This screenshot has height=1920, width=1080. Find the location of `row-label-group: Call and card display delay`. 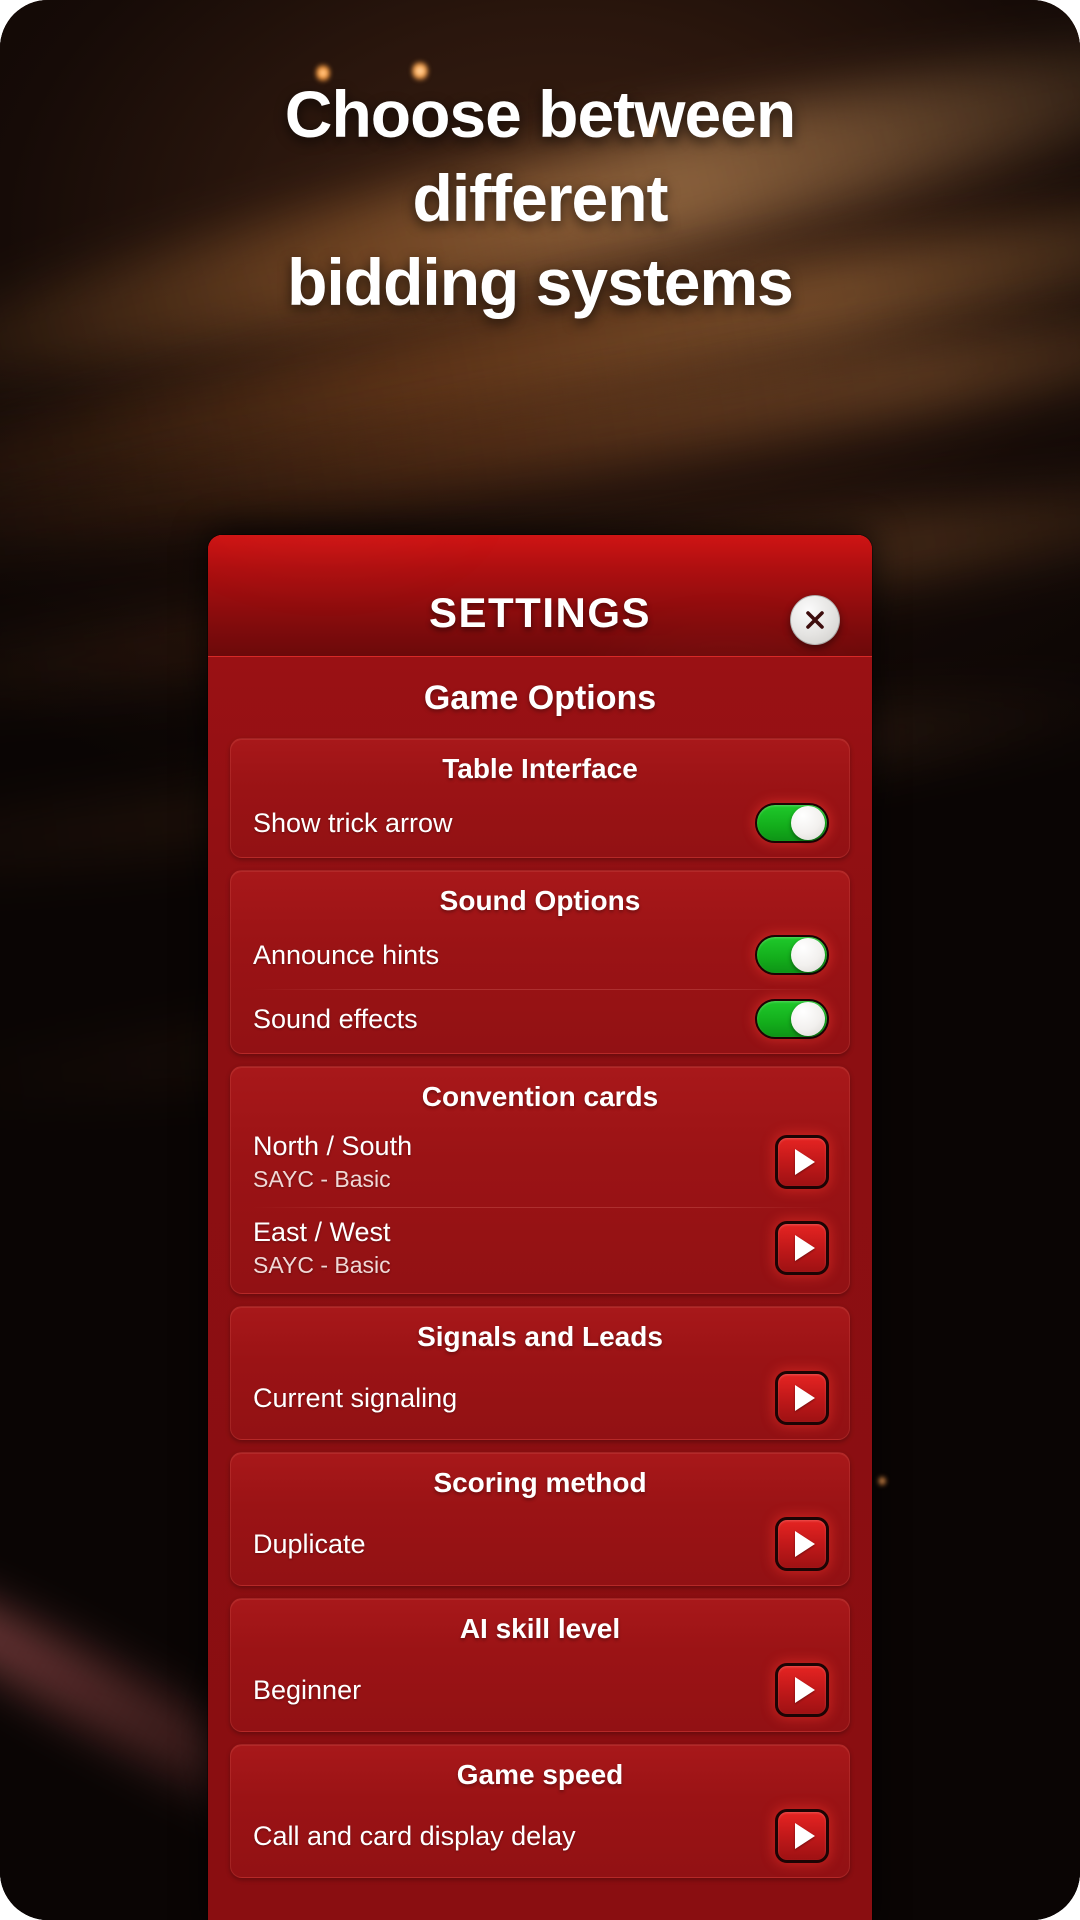

row-label-group: Call and card display delay is located at coordinates (414, 1836).